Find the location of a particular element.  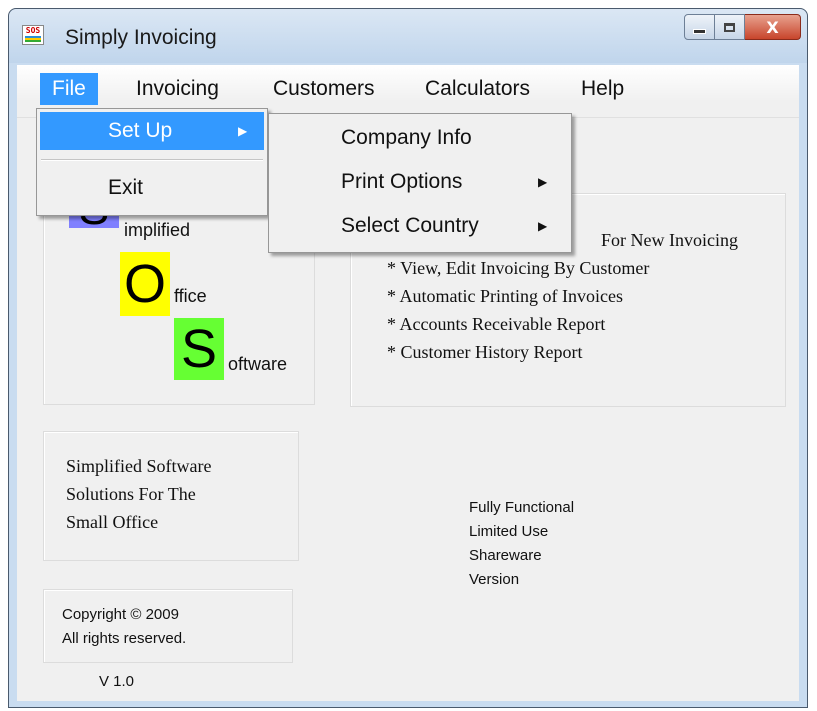

version-info-line-4: Version is located at coordinates (494, 579).